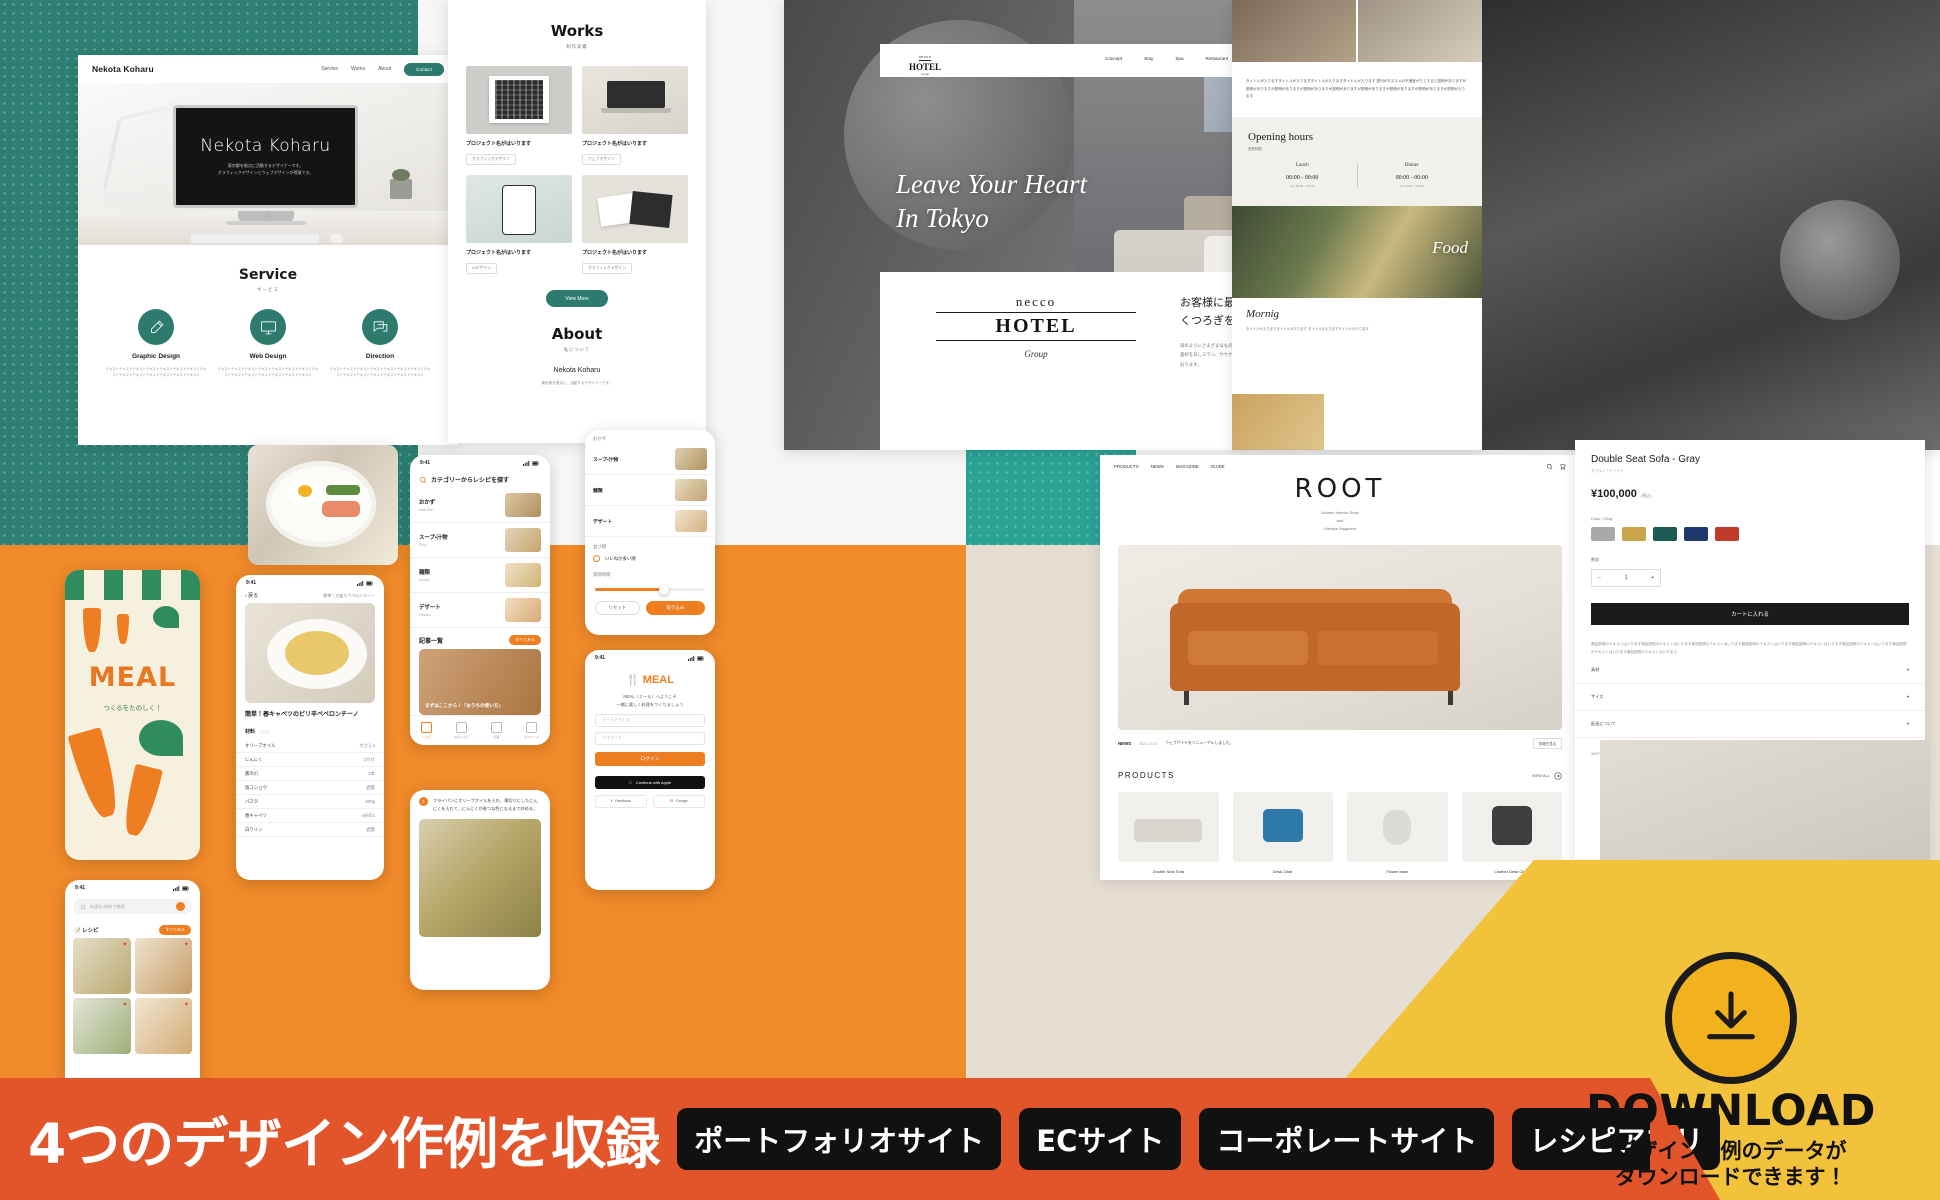  Describe the element at coordinates (635, 115) in the screenshot. I see `work-item: プロジェクト名がはいります ウェブデザイン` at that location.